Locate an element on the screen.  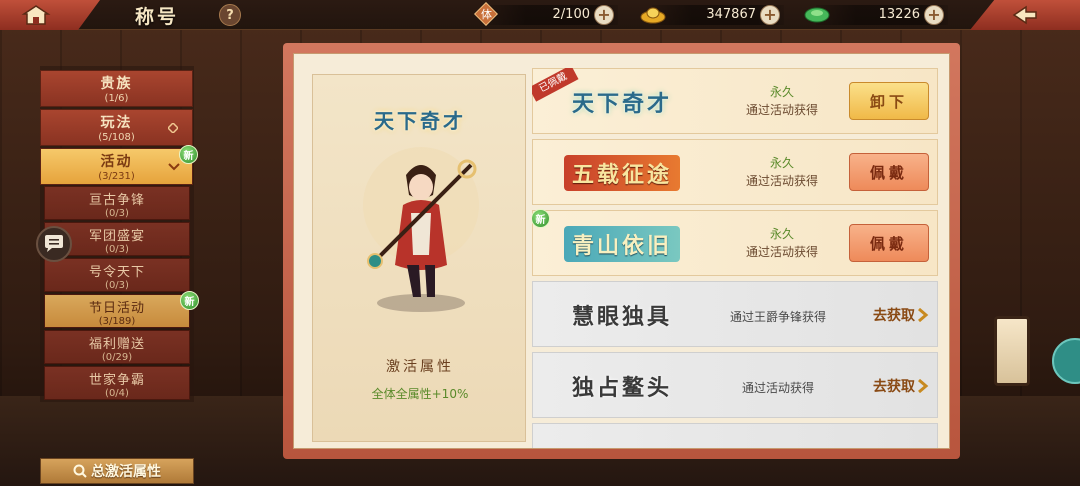
chevron-down-icon is located at coordinates (174, 167).